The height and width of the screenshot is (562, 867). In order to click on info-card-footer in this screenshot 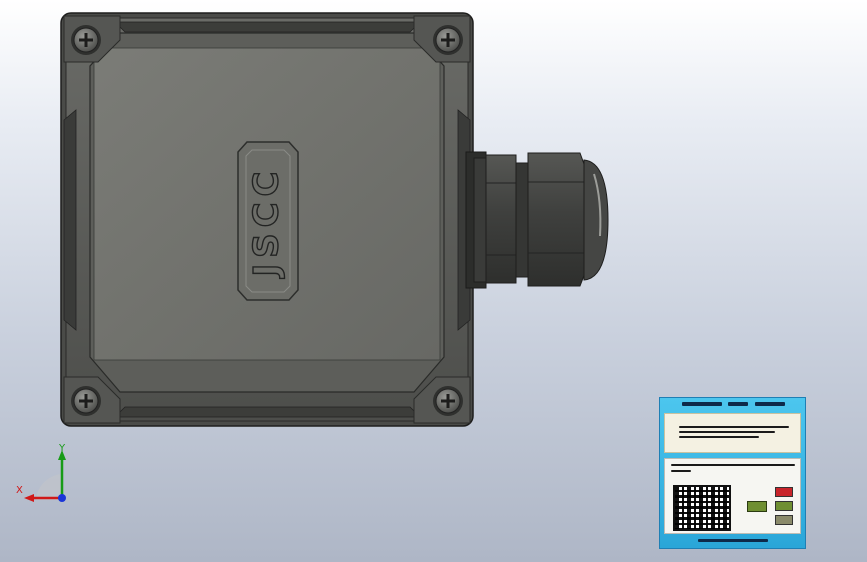, I will do `click(733, 539)`.